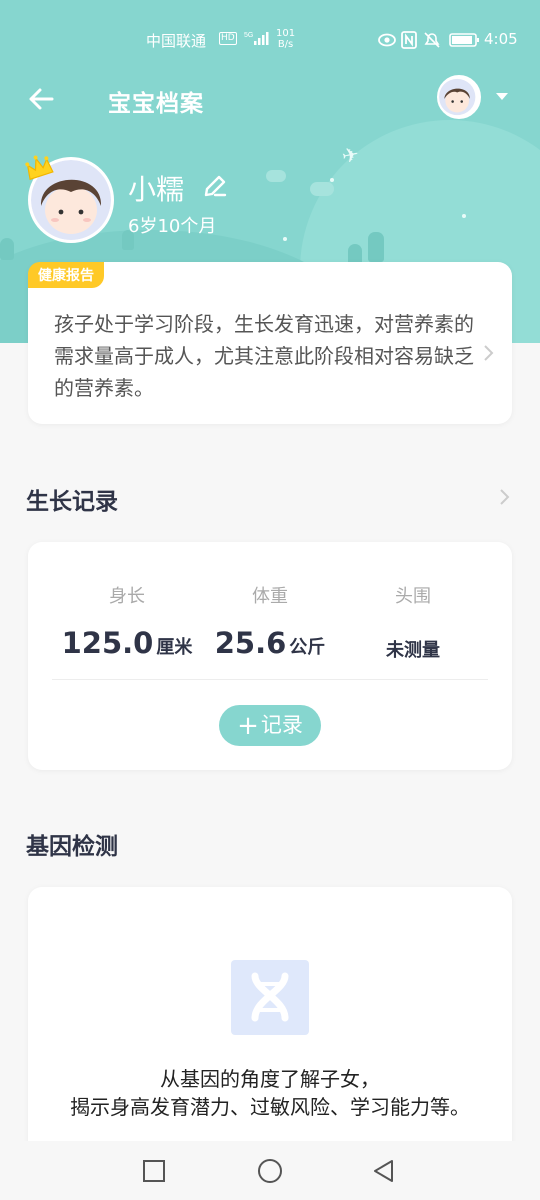  I want to click on metric-number: 125.0, so click(107, 643).